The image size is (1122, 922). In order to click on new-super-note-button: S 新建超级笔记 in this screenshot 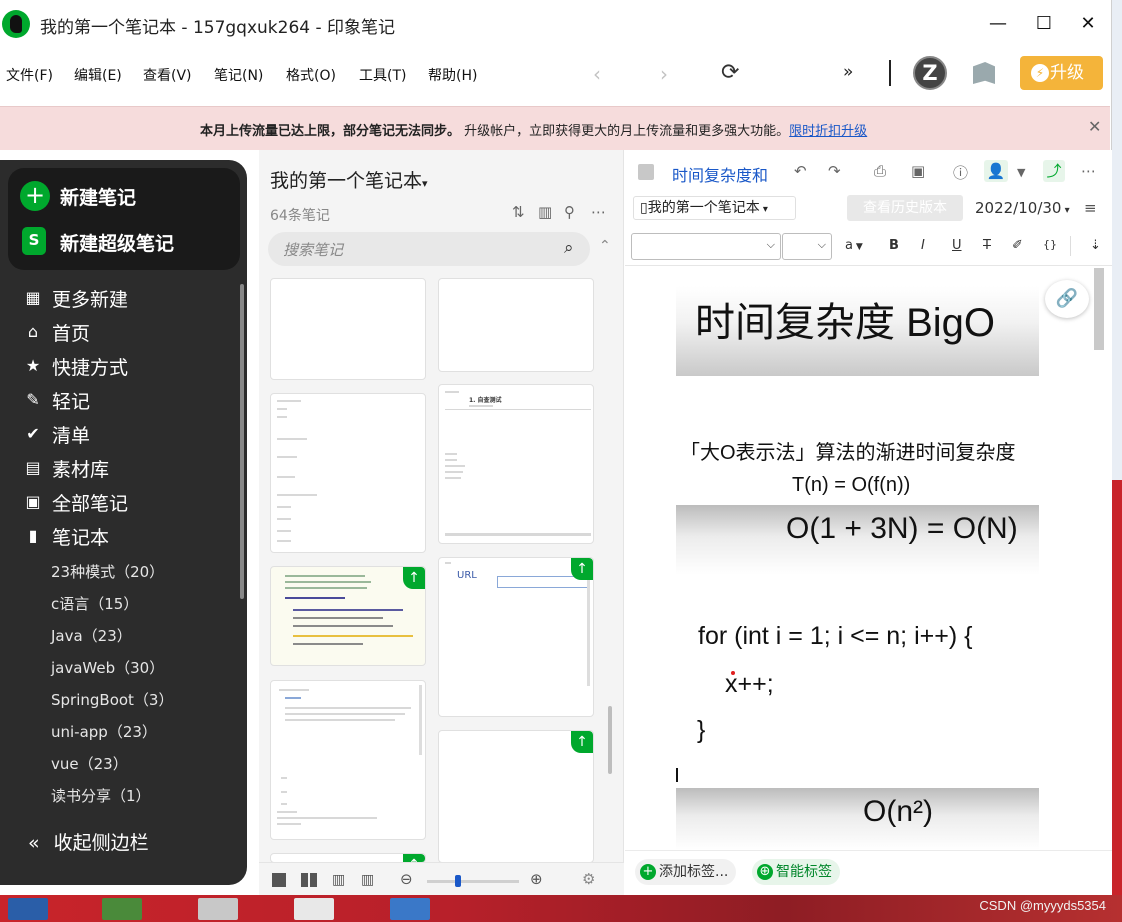, I will do `click(125, 243)`.